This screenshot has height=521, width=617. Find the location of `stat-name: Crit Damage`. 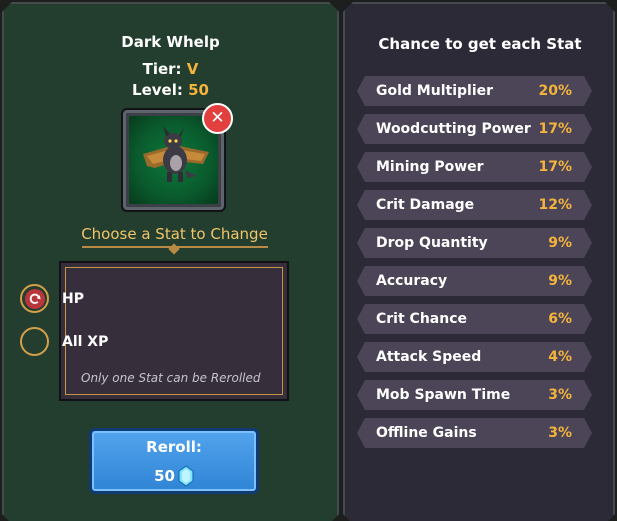

stat-name: Crit Damage is located at coordinates (425, 205).